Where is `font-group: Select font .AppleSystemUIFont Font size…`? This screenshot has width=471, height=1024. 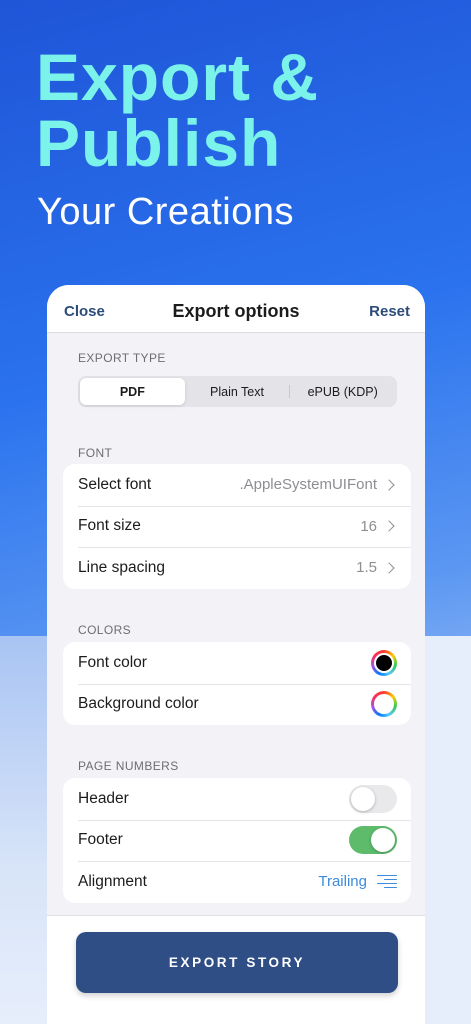 font-group: Select font .AppleSystemUIFont Font size… is located at coordinates (237, 526).